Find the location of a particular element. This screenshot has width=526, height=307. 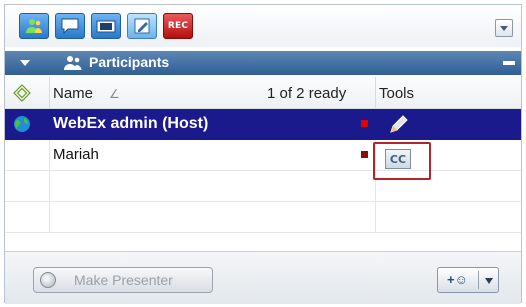

ready-count: 1 of 2 ready is located at coordinates (307, 93).